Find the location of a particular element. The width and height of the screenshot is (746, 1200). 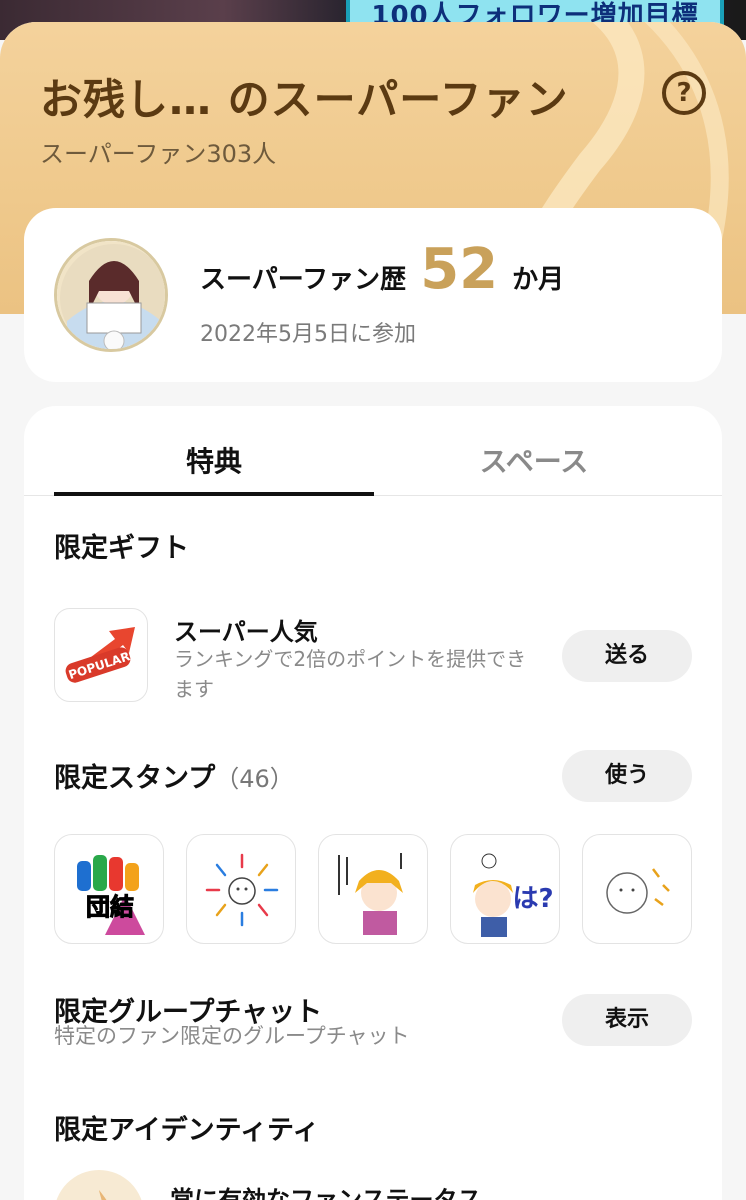

avatar-illustration is located at coordinates (111, 295).